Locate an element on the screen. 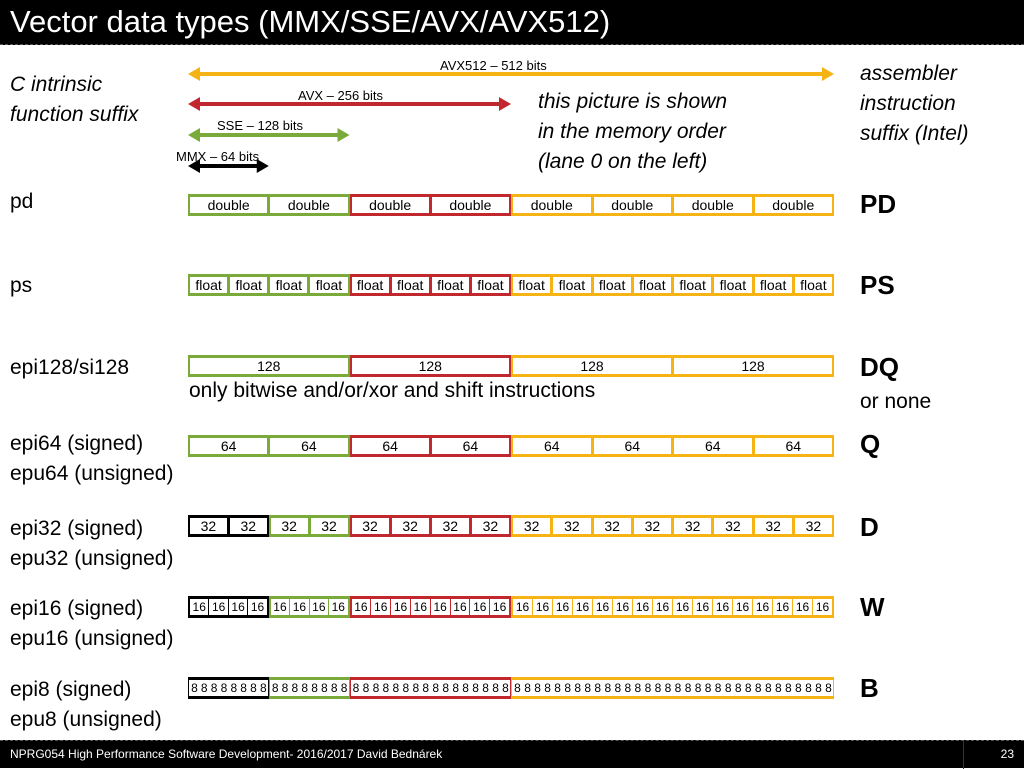  row-label-signed: epi16 (signed) is located at coordinates (77, 608).